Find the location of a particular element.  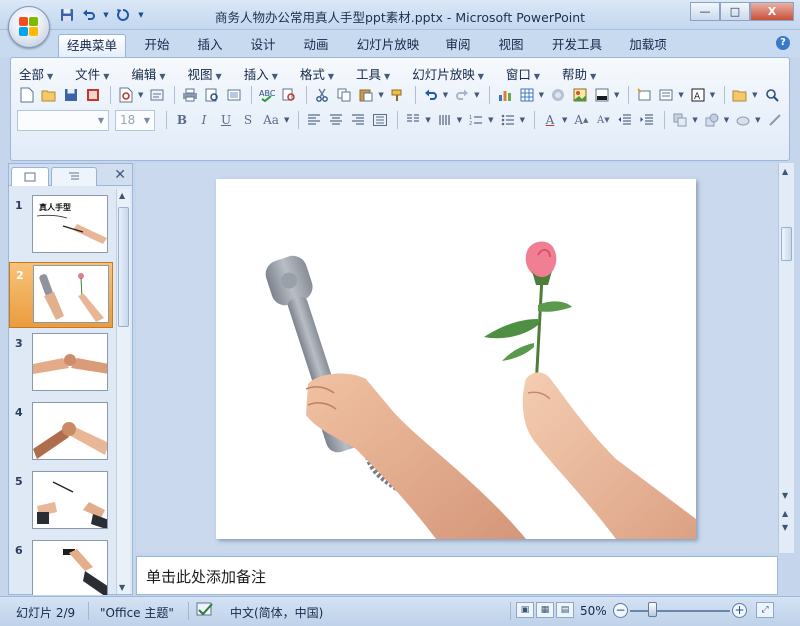

menu-slideshow: 幻灯片放映 ▼ is located at coordinates (448, 73).